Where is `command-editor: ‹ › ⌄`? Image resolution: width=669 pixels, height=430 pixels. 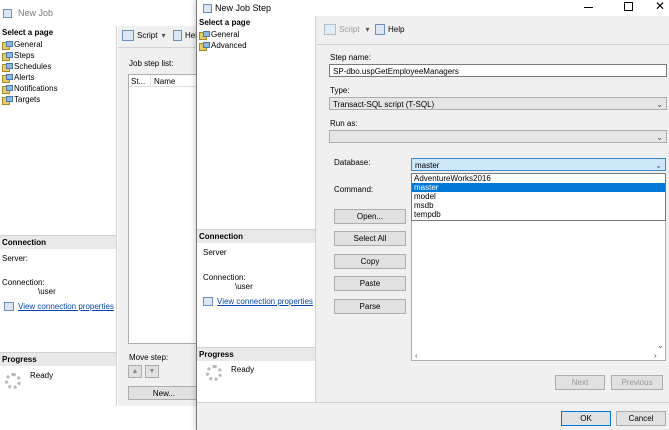
command-editor: ‹ › ⌄ is located at coordinates (538, 291).